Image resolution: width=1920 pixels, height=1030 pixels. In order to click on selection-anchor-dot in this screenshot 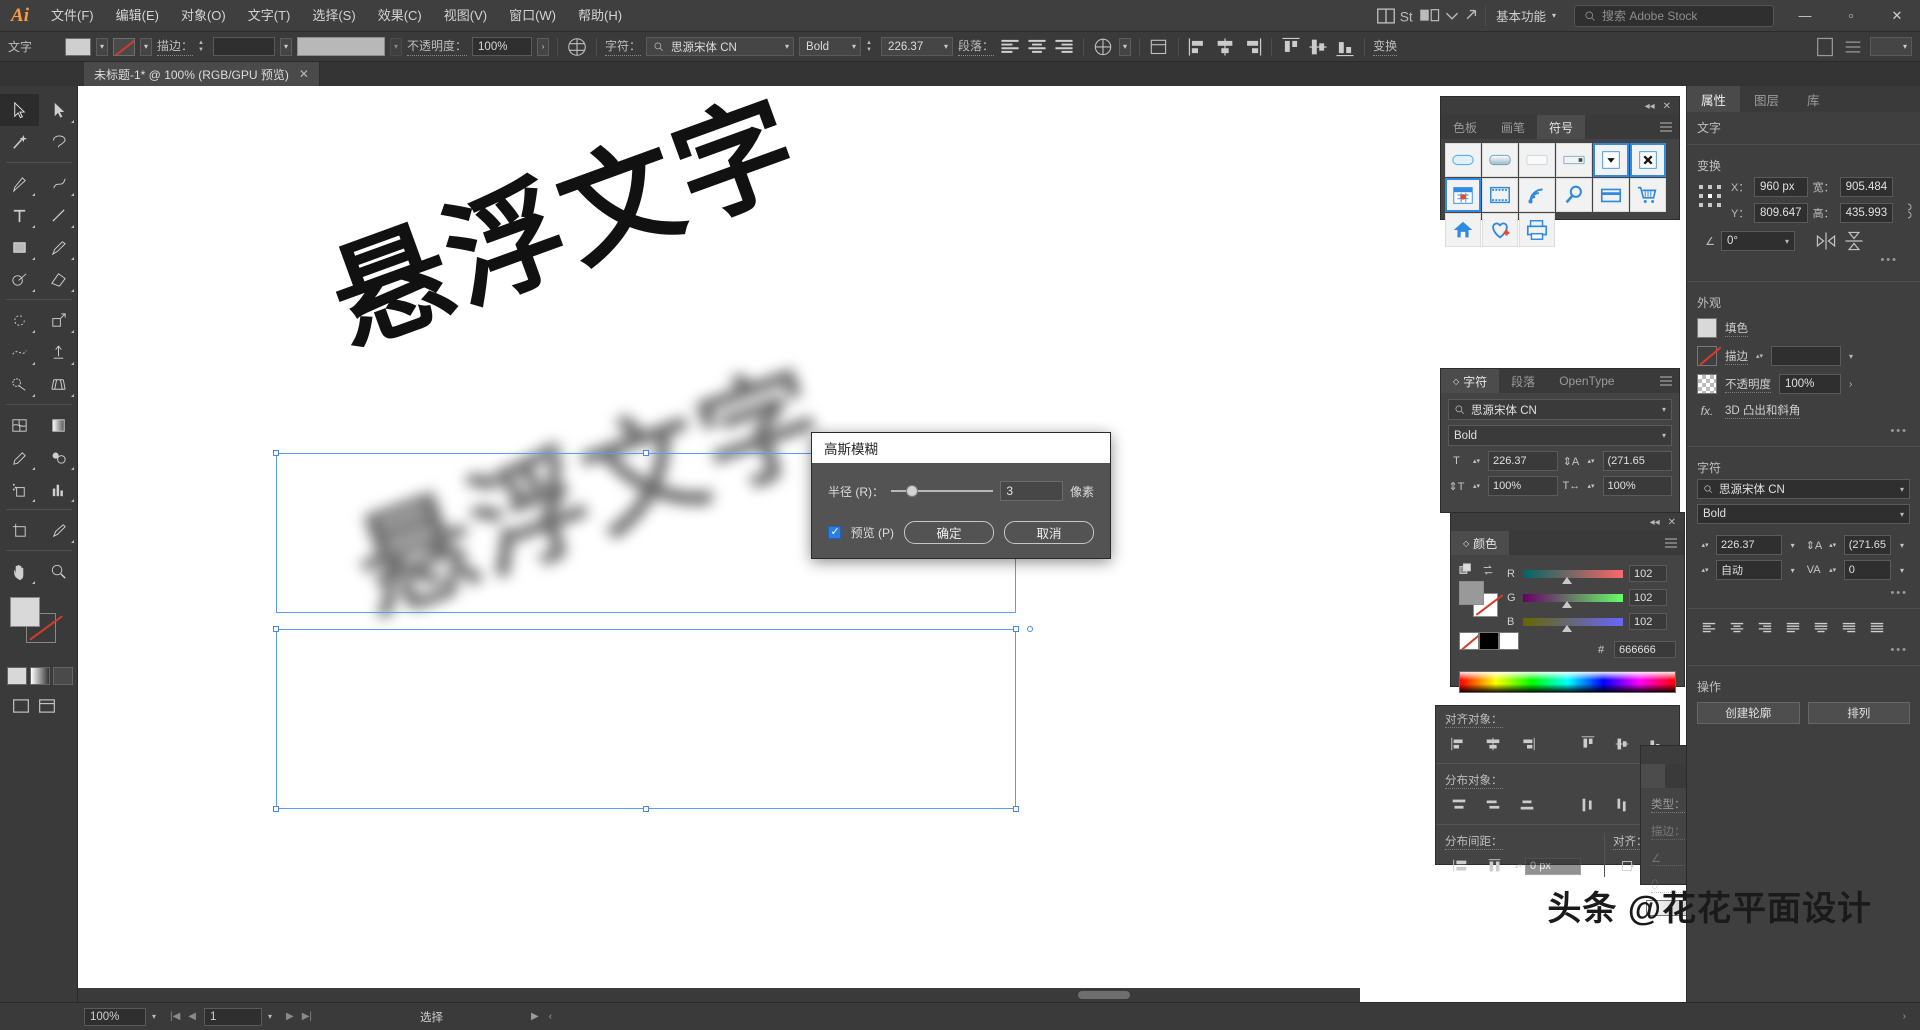, I will do `click(1030, 629)`.